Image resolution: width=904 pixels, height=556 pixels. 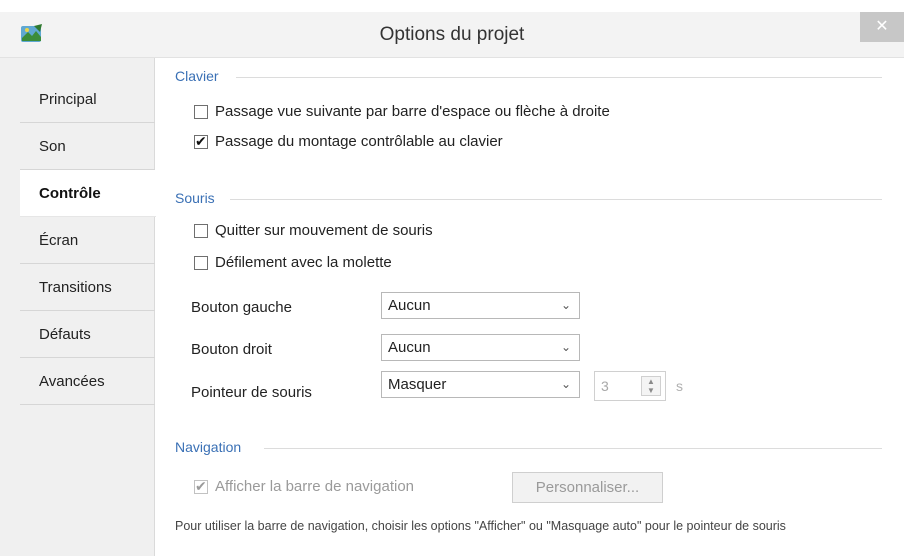 What do you see at coordinates (87, 381) in the screenshot?
I see `sidebar-item-avancees: Avancées` at bounding box center [87, 381].